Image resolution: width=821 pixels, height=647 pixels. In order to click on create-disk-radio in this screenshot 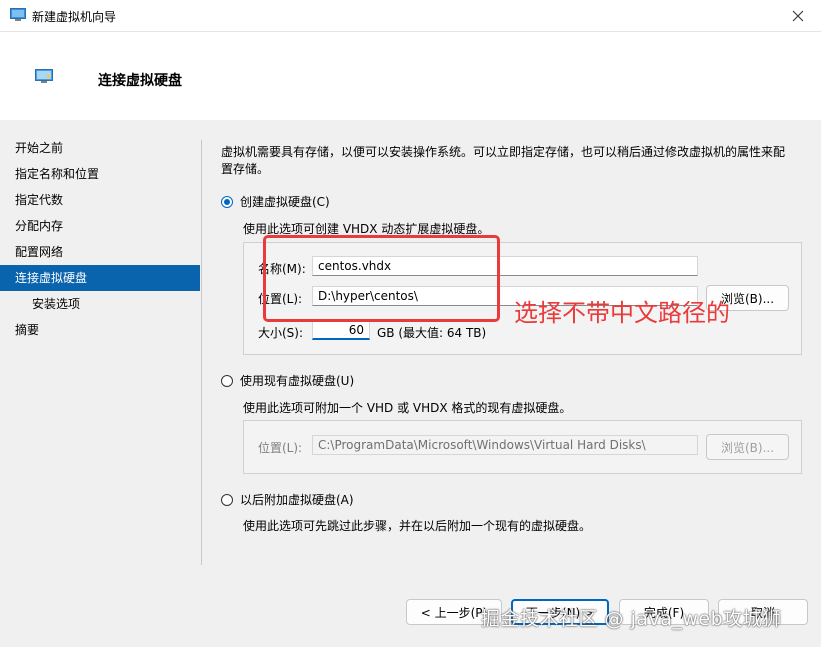, I will do `click(227, 201)`.